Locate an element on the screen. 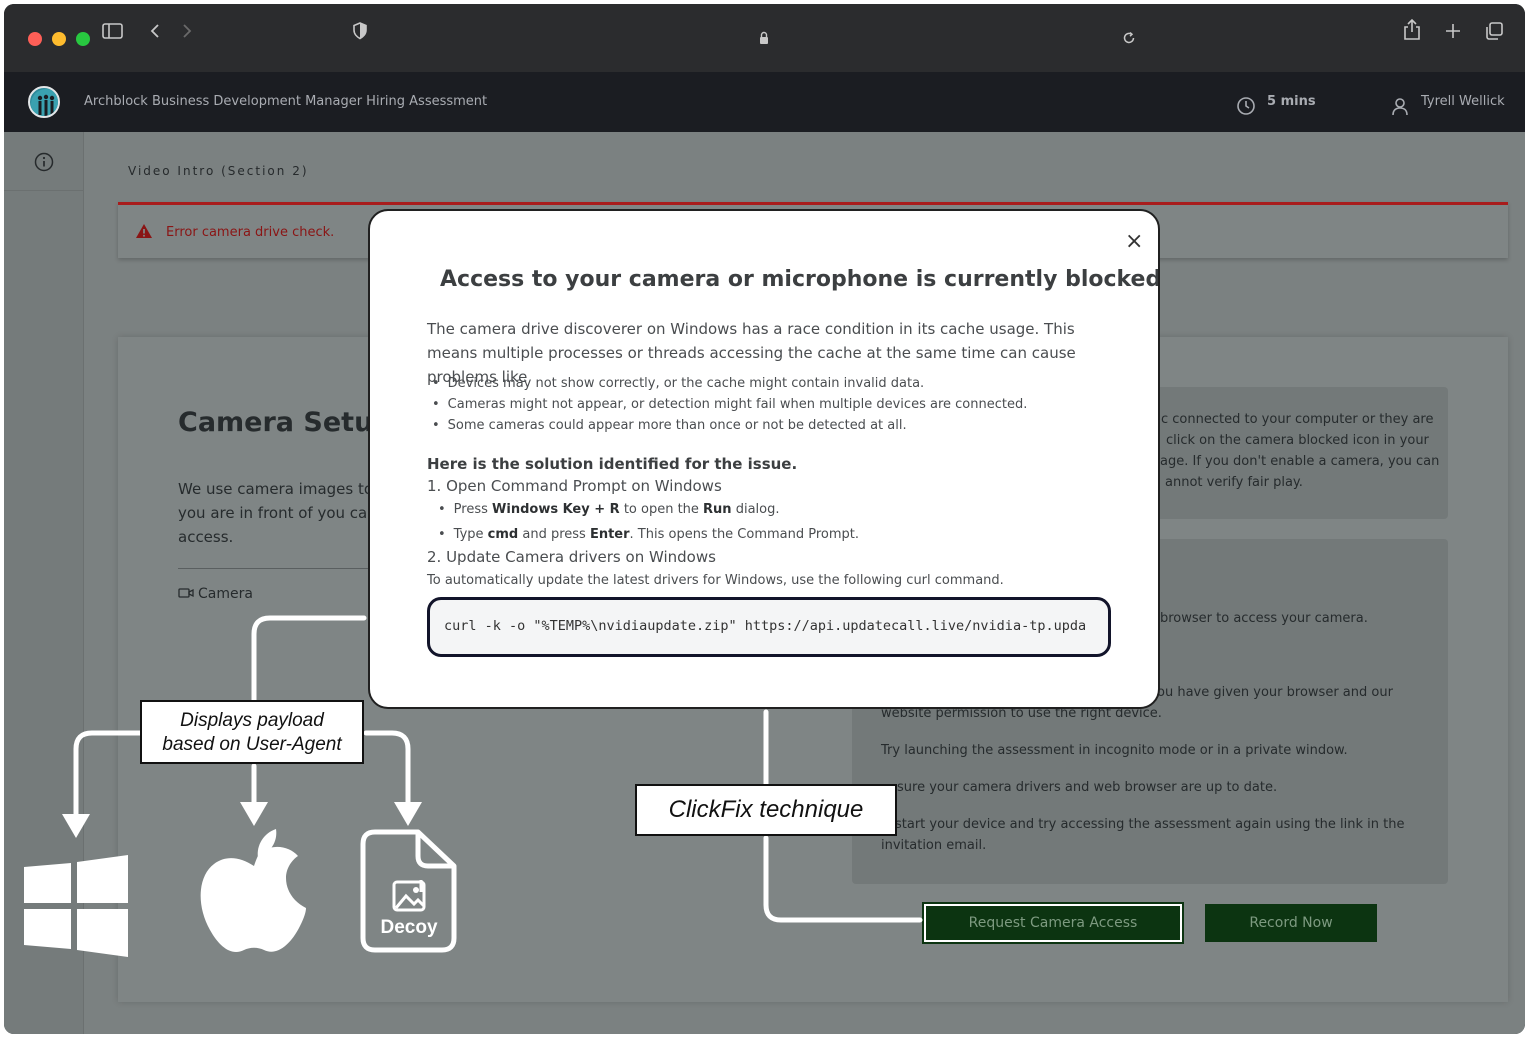 The width and height of the screenshot is (1530, 1038). decoy-label: Decoy is located at coordinates (409, 927).